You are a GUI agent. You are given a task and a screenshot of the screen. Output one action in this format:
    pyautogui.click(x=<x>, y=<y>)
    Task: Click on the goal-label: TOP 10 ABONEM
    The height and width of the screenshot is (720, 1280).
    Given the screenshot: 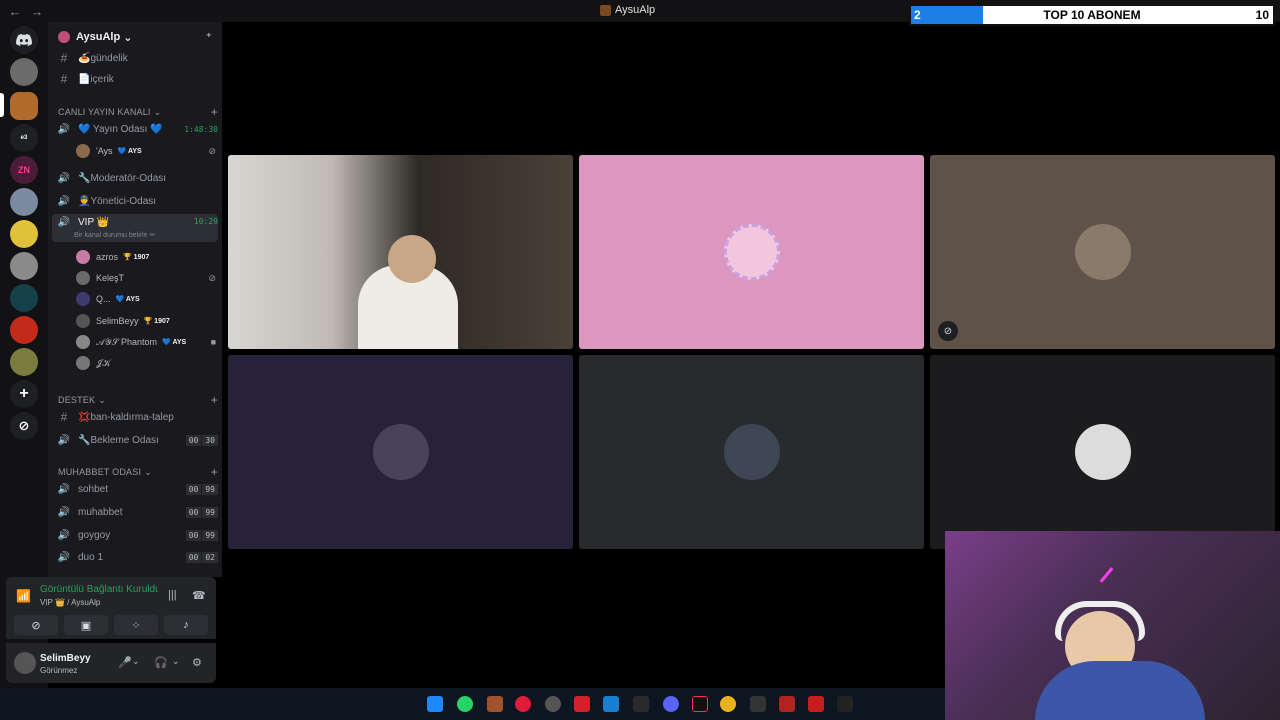 What is the action you would take?
    pyautogui.click(x=1092, y=15)
    